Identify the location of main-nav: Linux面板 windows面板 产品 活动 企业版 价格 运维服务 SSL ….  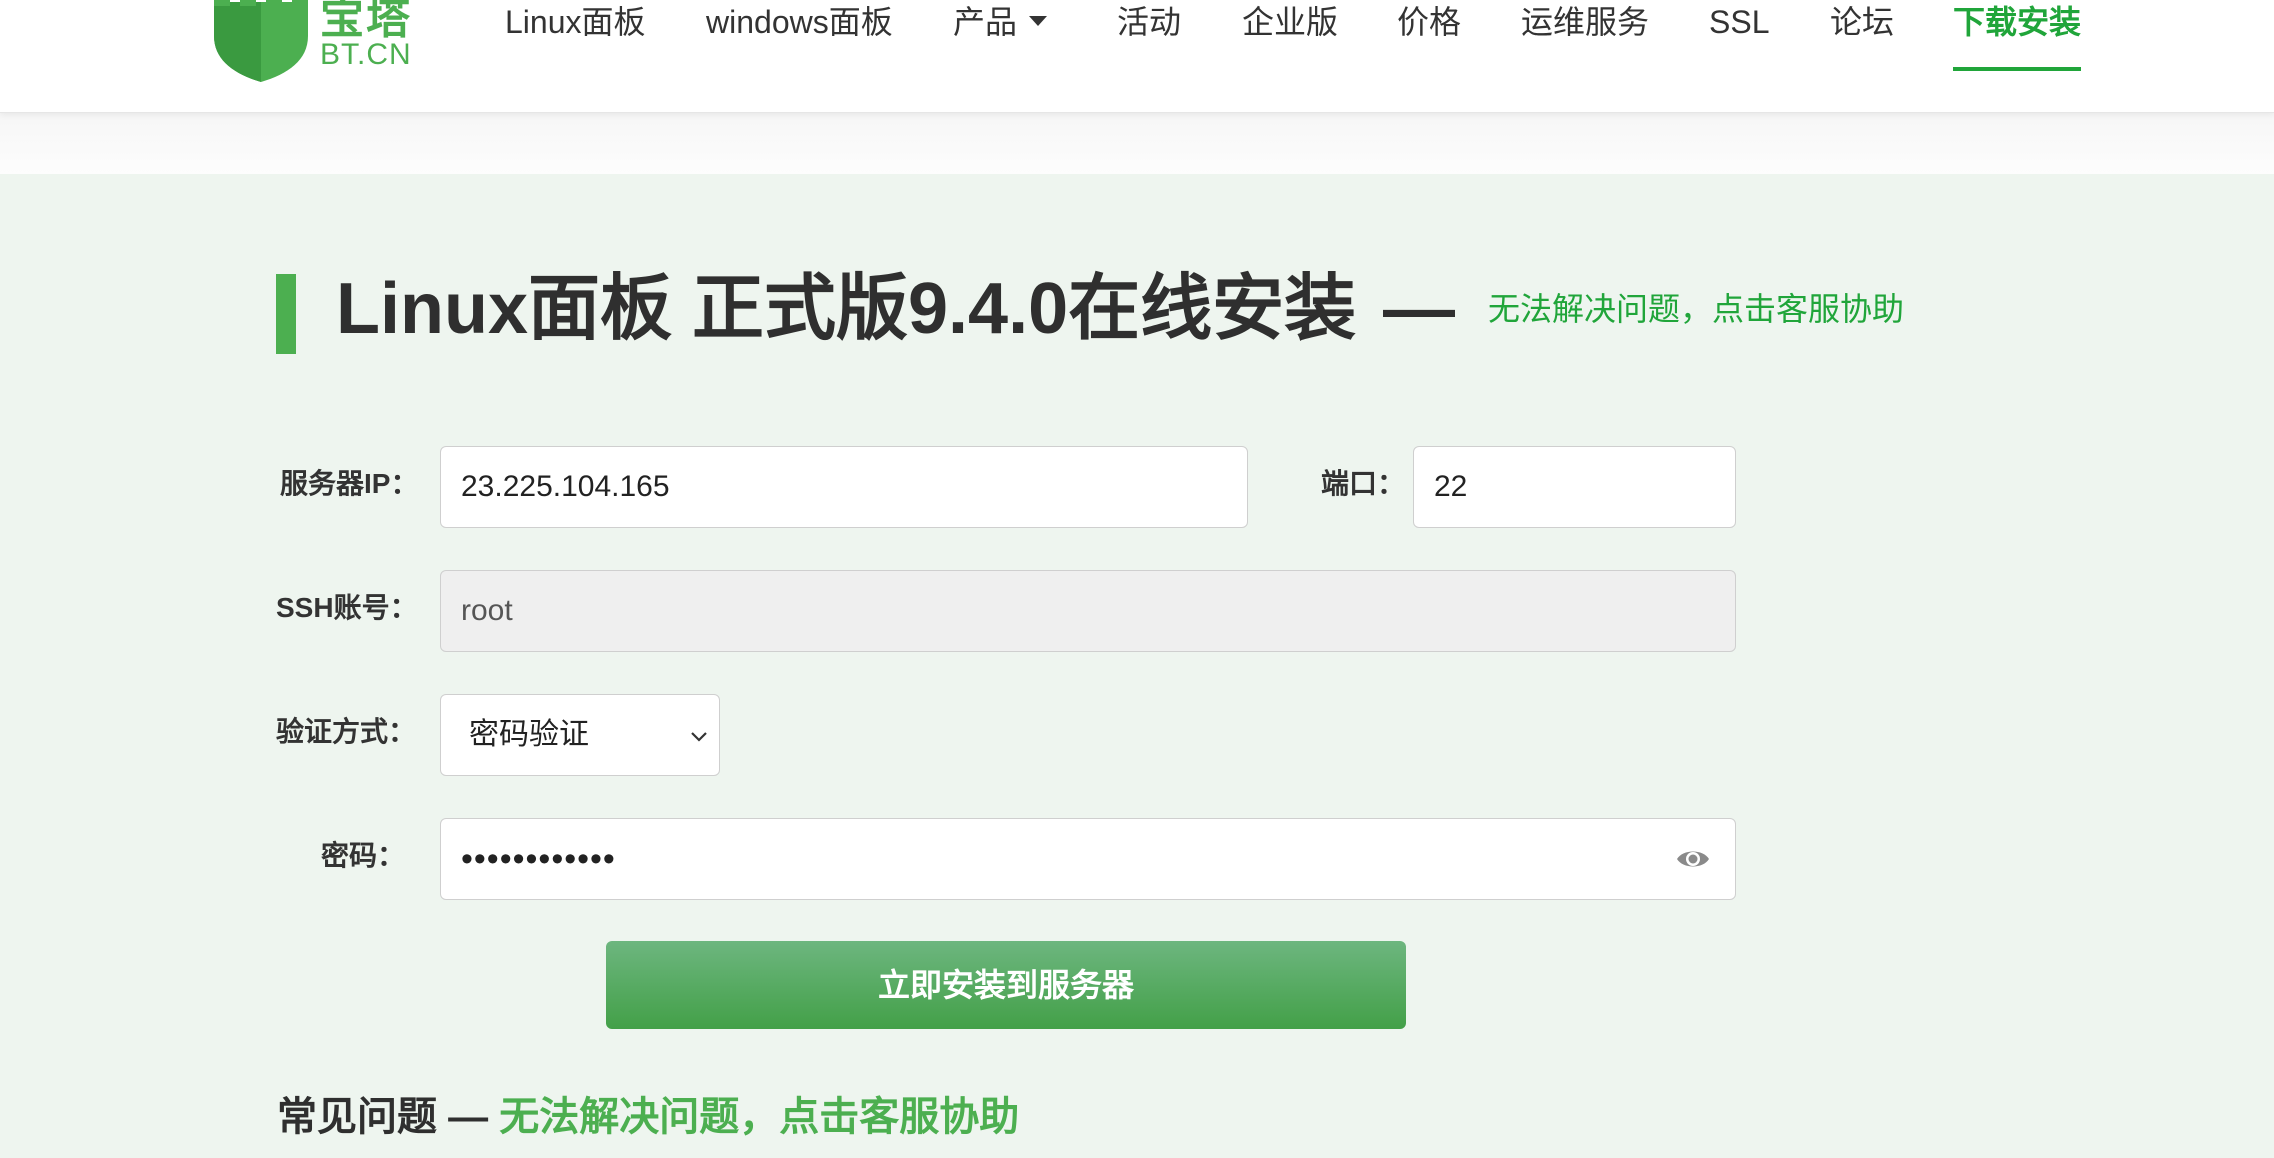
(1137, 56).